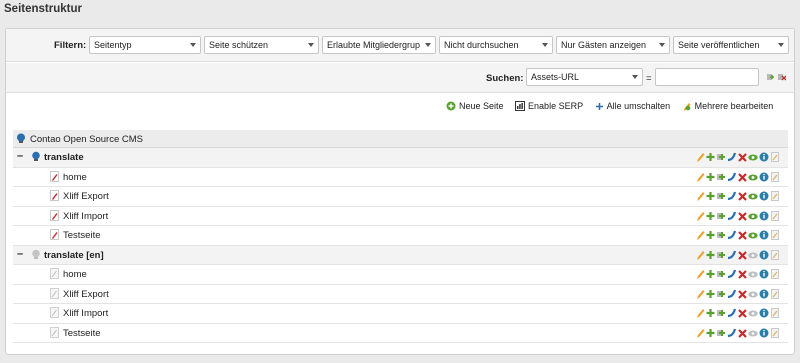  What do you see at coordinates (769, 77) in the screenshot?
I see `add-filter-icon` at bounding box center [769, 77].